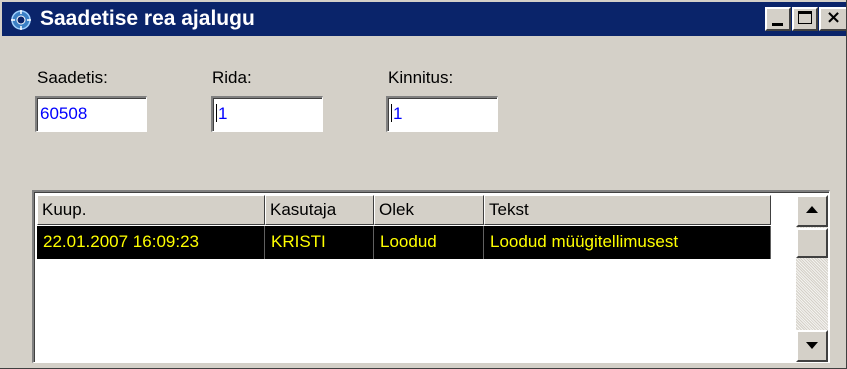  What do you see at coordinates (151, 210) in the screenshot?
I see `column-header-kuup: Kuup.` at bounding box center [151, 210].